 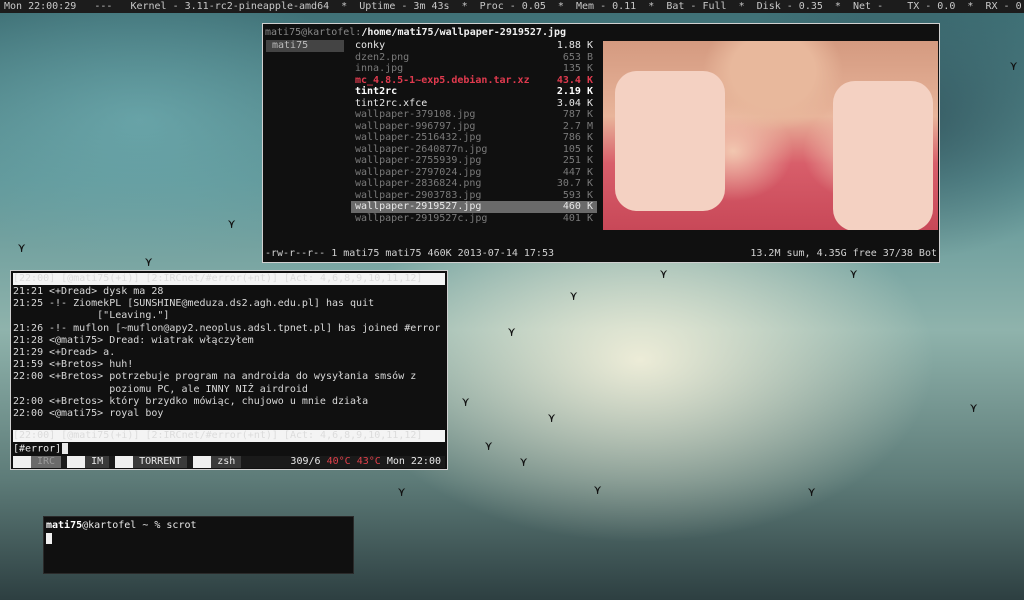 What do you see at coordinates (178, 389) in the screenshot?
I see `message-text: poziomu PC, ale INNY NIŻ airdroid` at bounding box center [178, 389].